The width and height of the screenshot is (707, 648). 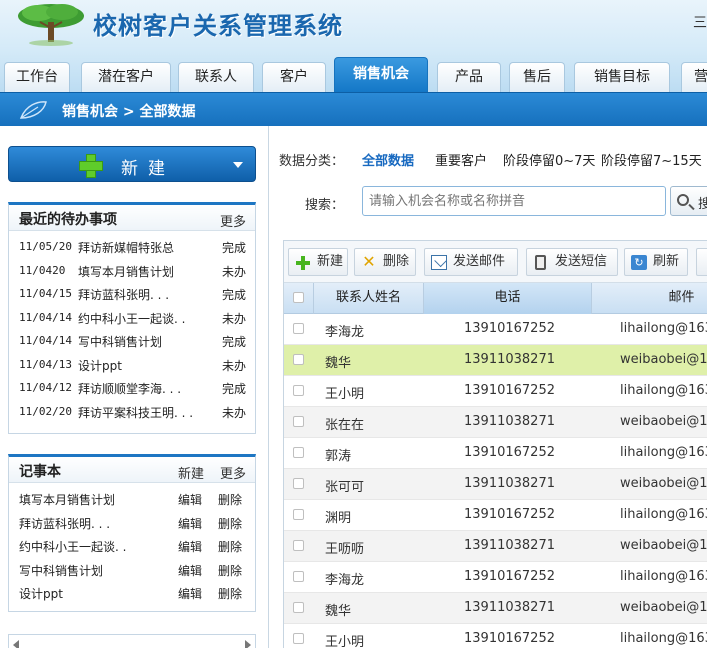 What do you see at coordinates (694, 77) in the screenshot?
I see `tab-8: 营` at bounding box center [694, 77].